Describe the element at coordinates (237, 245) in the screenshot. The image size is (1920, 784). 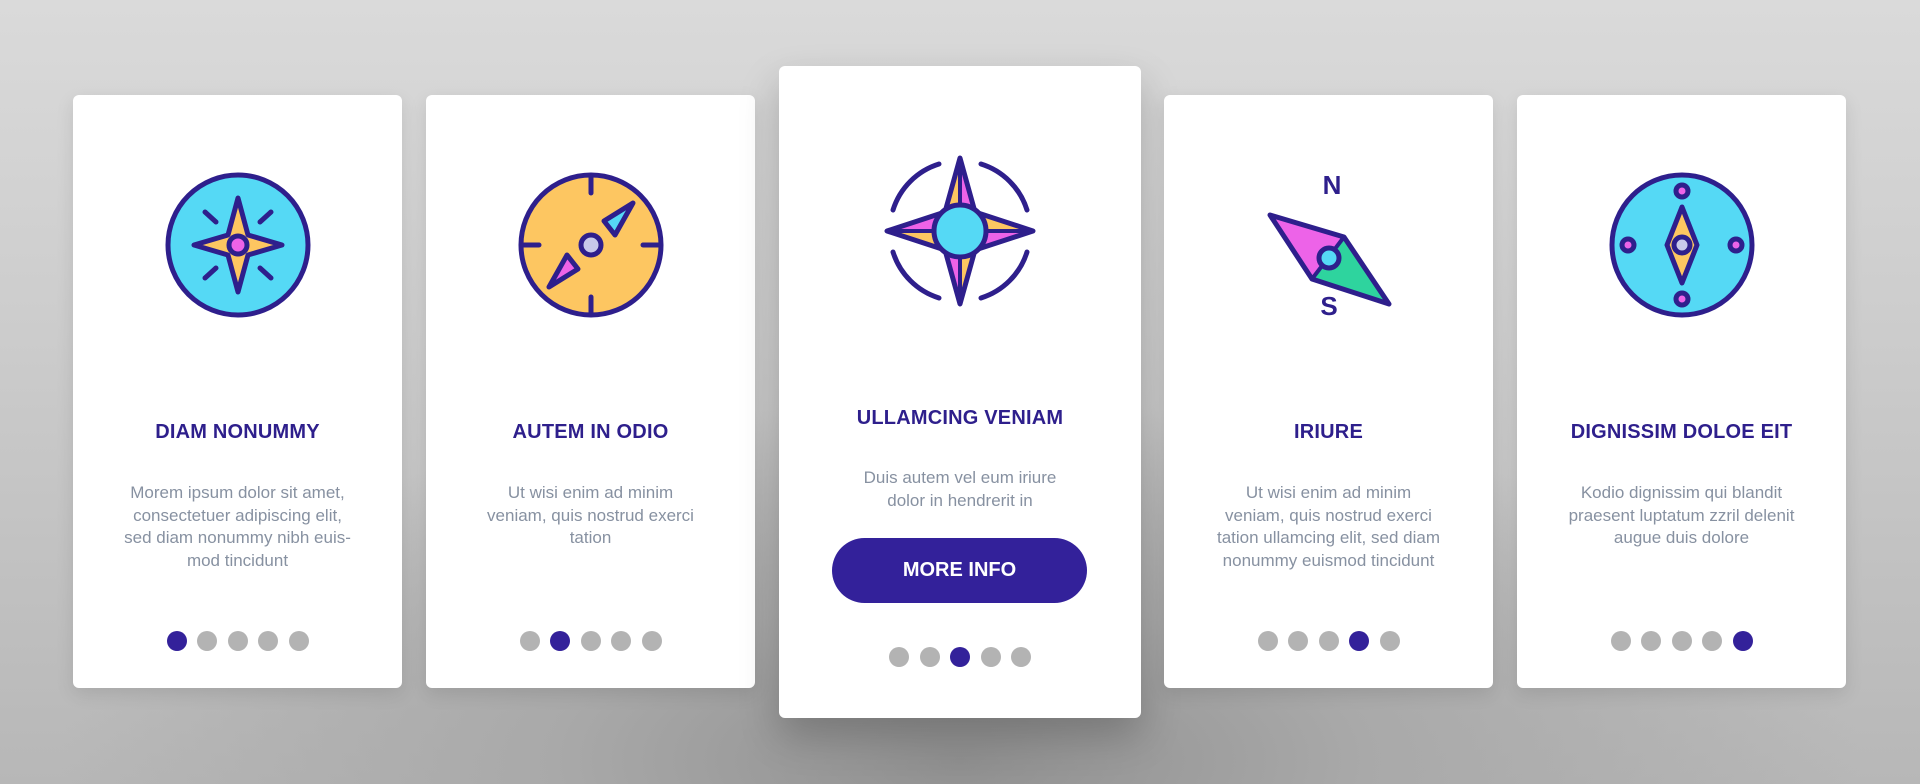
I see `compass-star-icon` at that location.